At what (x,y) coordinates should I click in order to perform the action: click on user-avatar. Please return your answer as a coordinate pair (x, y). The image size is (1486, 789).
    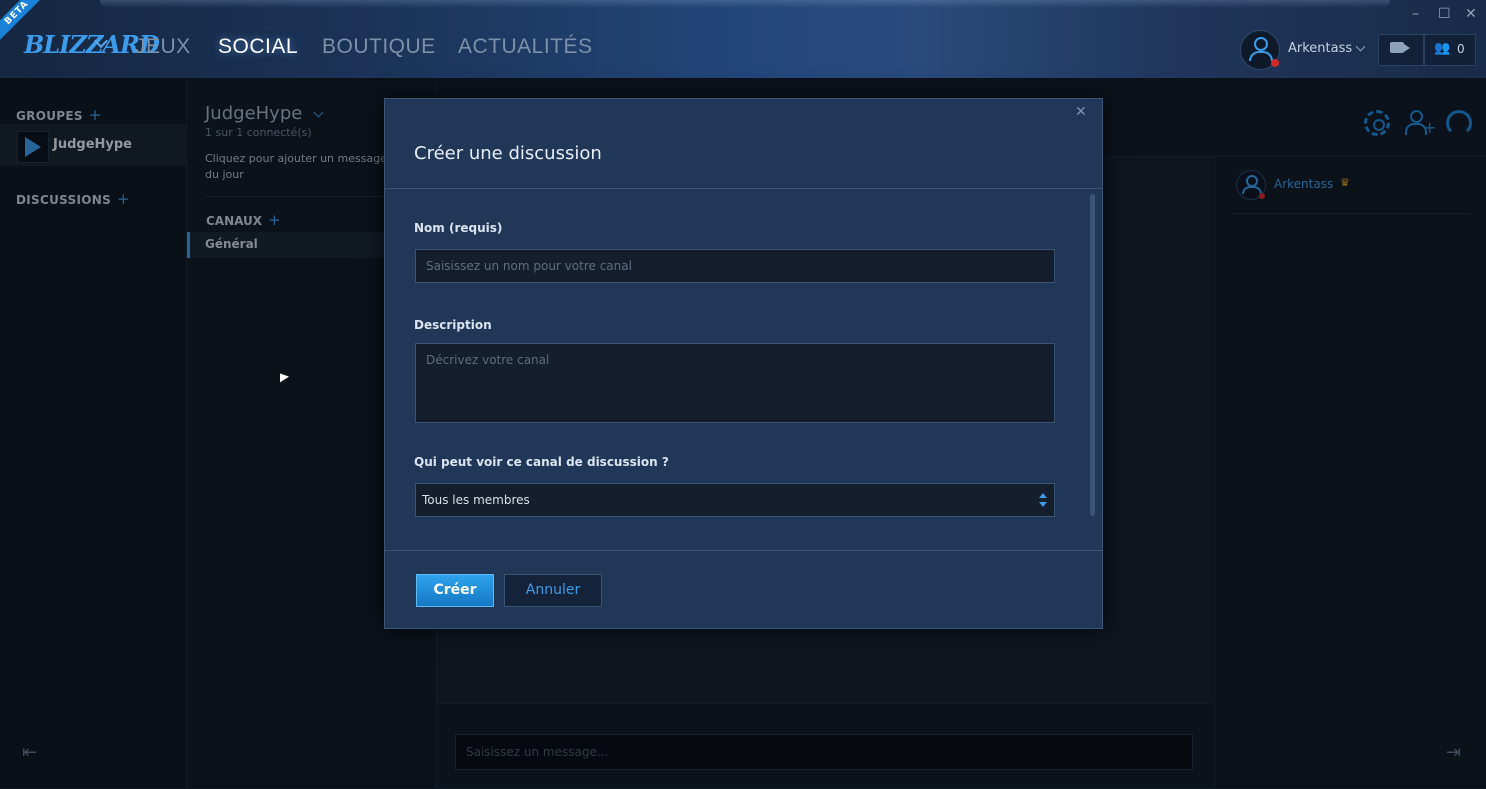
    Looking at the image, I should click on (1260, 50).